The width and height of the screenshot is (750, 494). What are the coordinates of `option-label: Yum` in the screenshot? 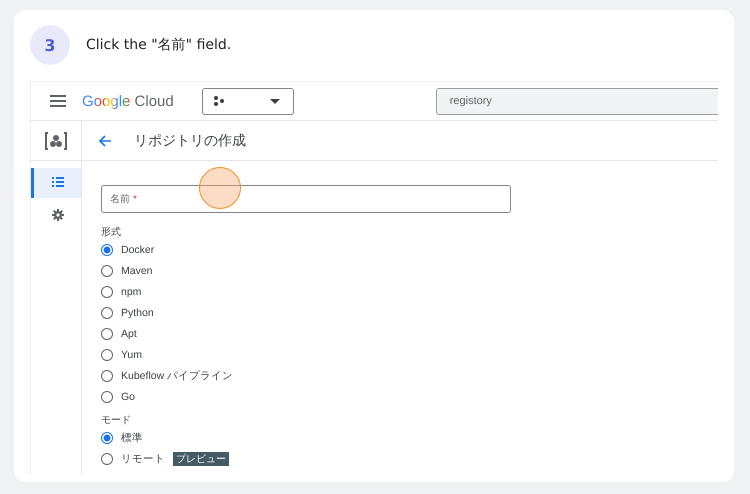 It's located at (131, 354).